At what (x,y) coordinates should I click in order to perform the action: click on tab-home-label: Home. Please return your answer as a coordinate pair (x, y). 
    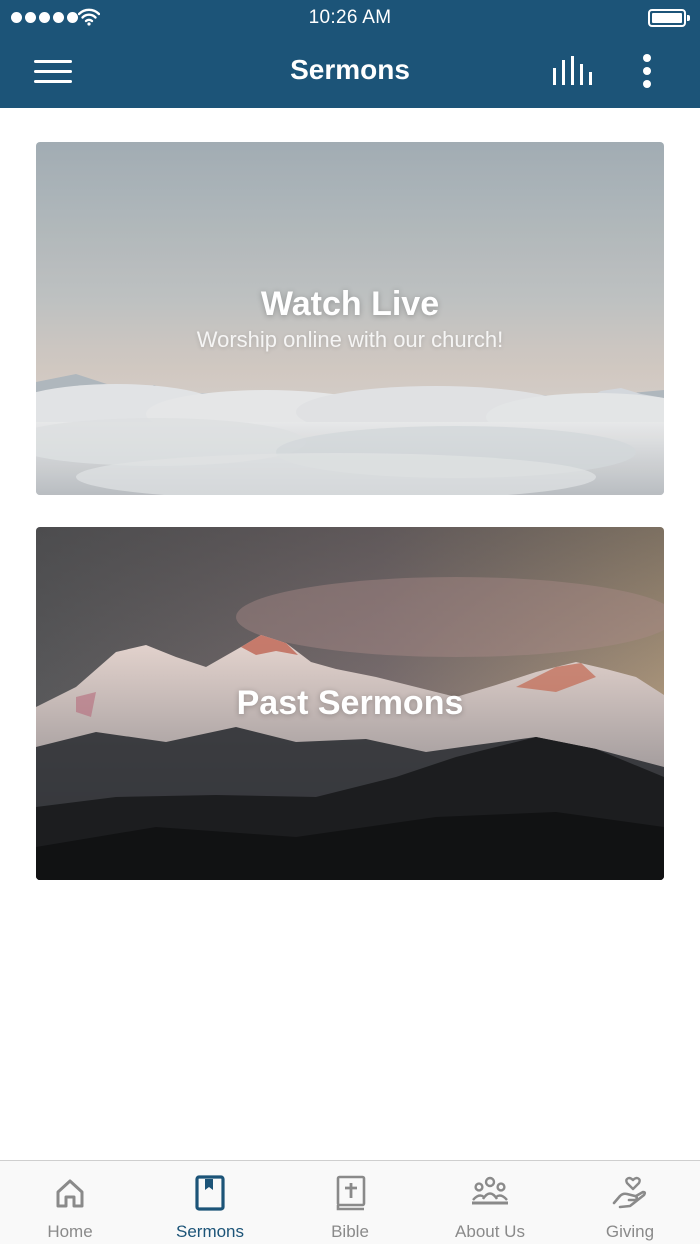
    Looking at the image, I should click on (70, 1231).